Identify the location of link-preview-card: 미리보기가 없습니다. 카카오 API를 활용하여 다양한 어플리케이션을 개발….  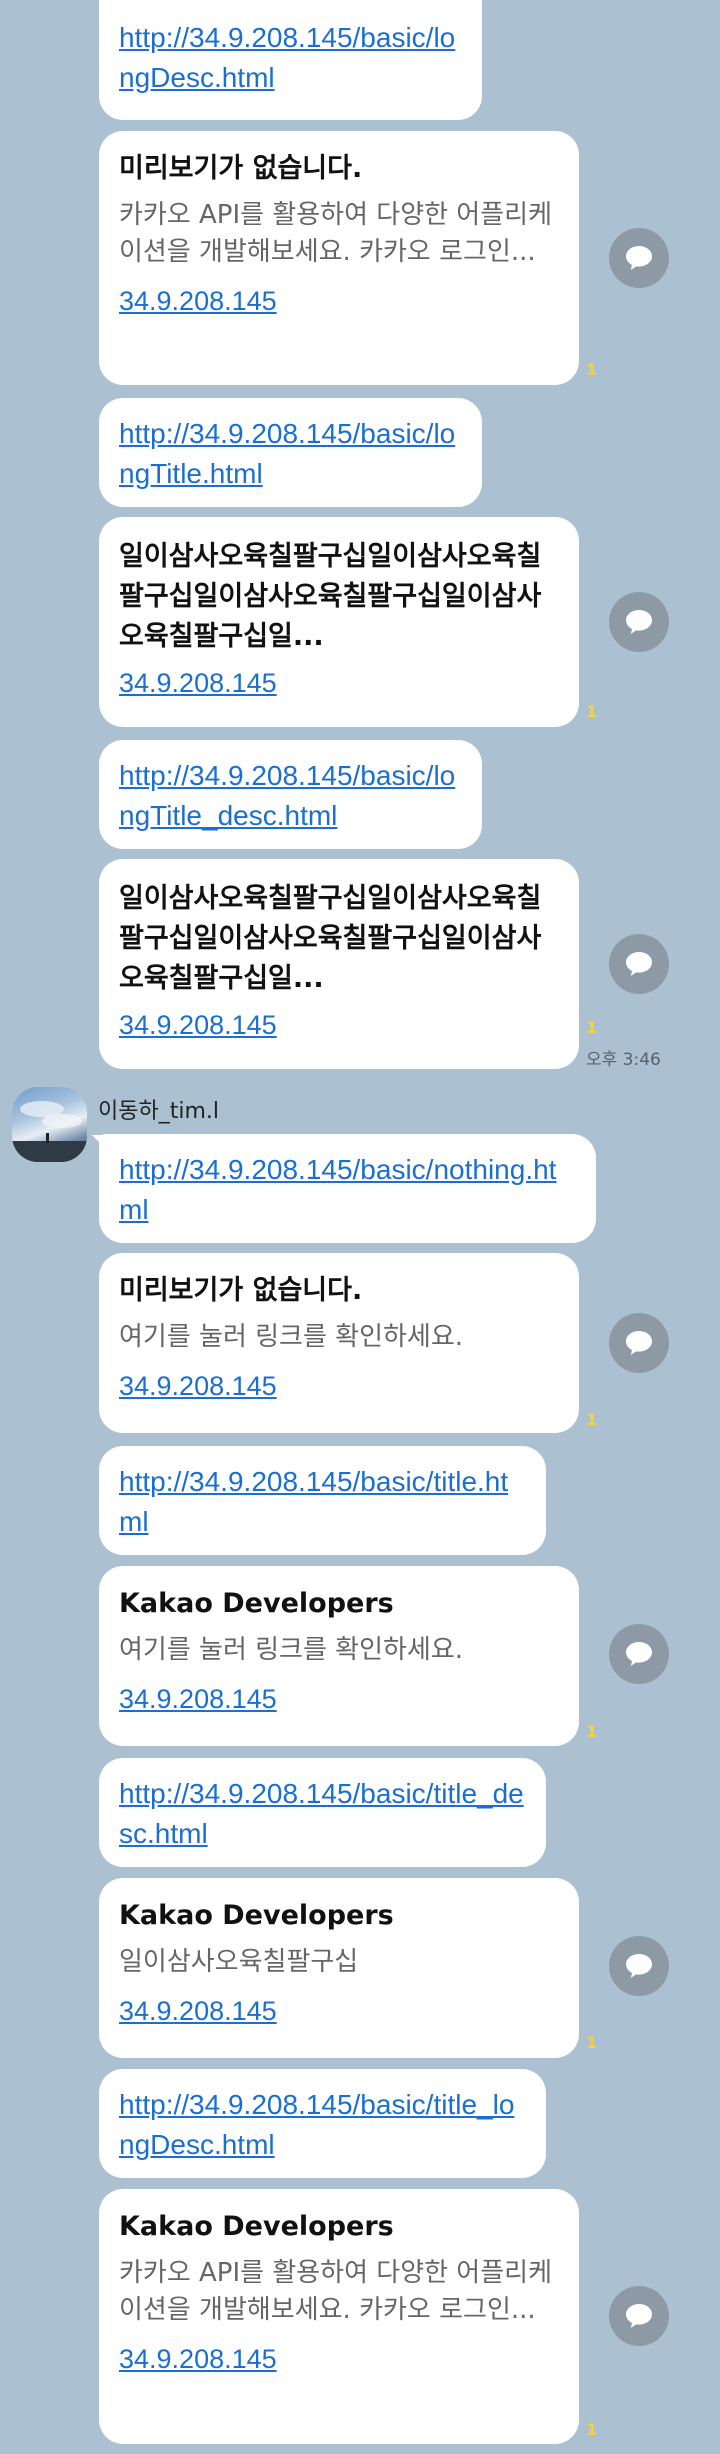
(339, 258).